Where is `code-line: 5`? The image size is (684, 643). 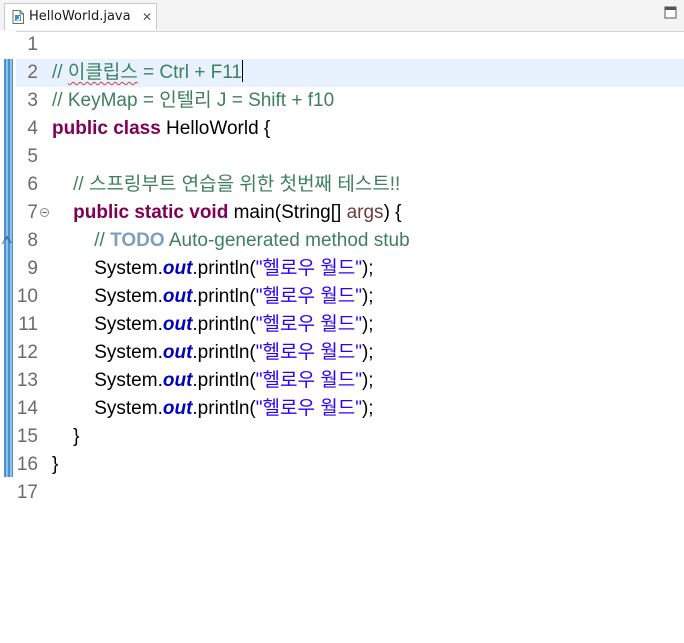
code-line: 5 is located at coordinates (350, 157).